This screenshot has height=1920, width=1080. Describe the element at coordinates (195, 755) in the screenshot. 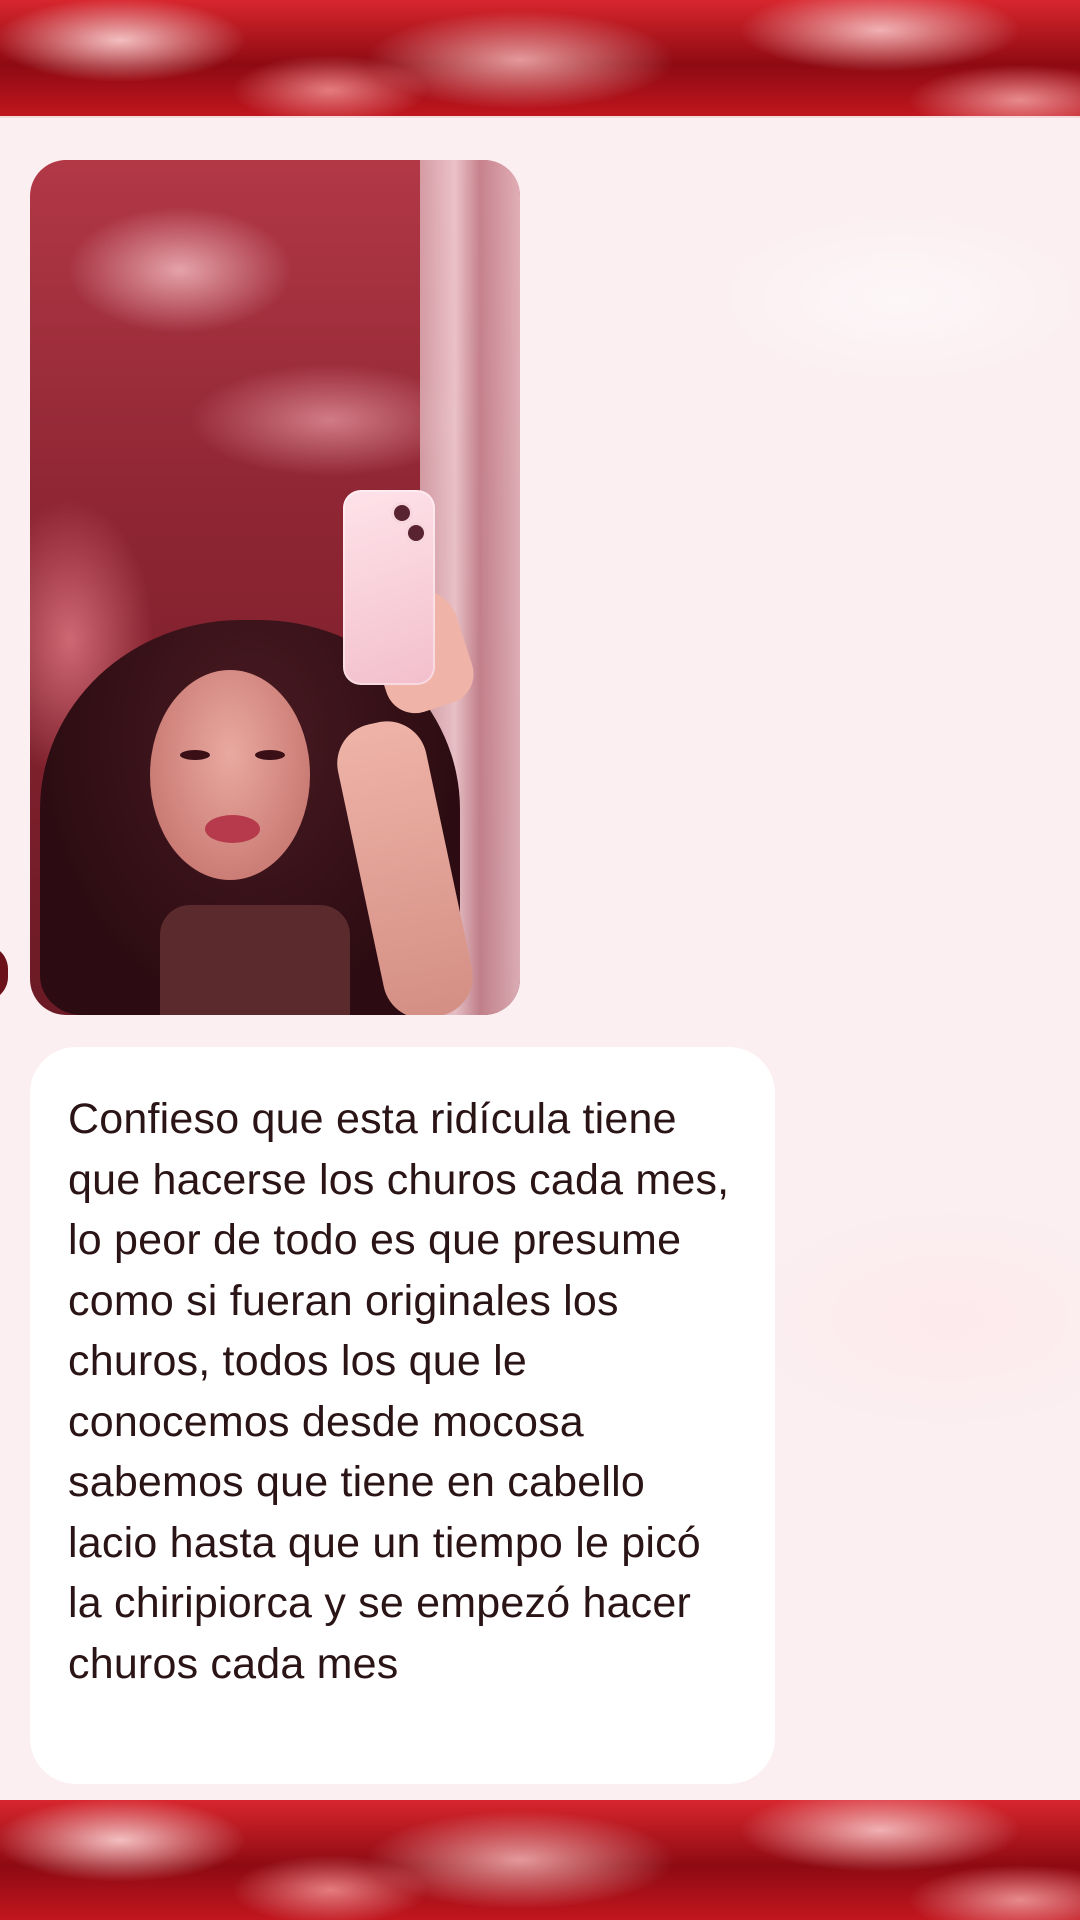

I see `image-eye-left` at that location.